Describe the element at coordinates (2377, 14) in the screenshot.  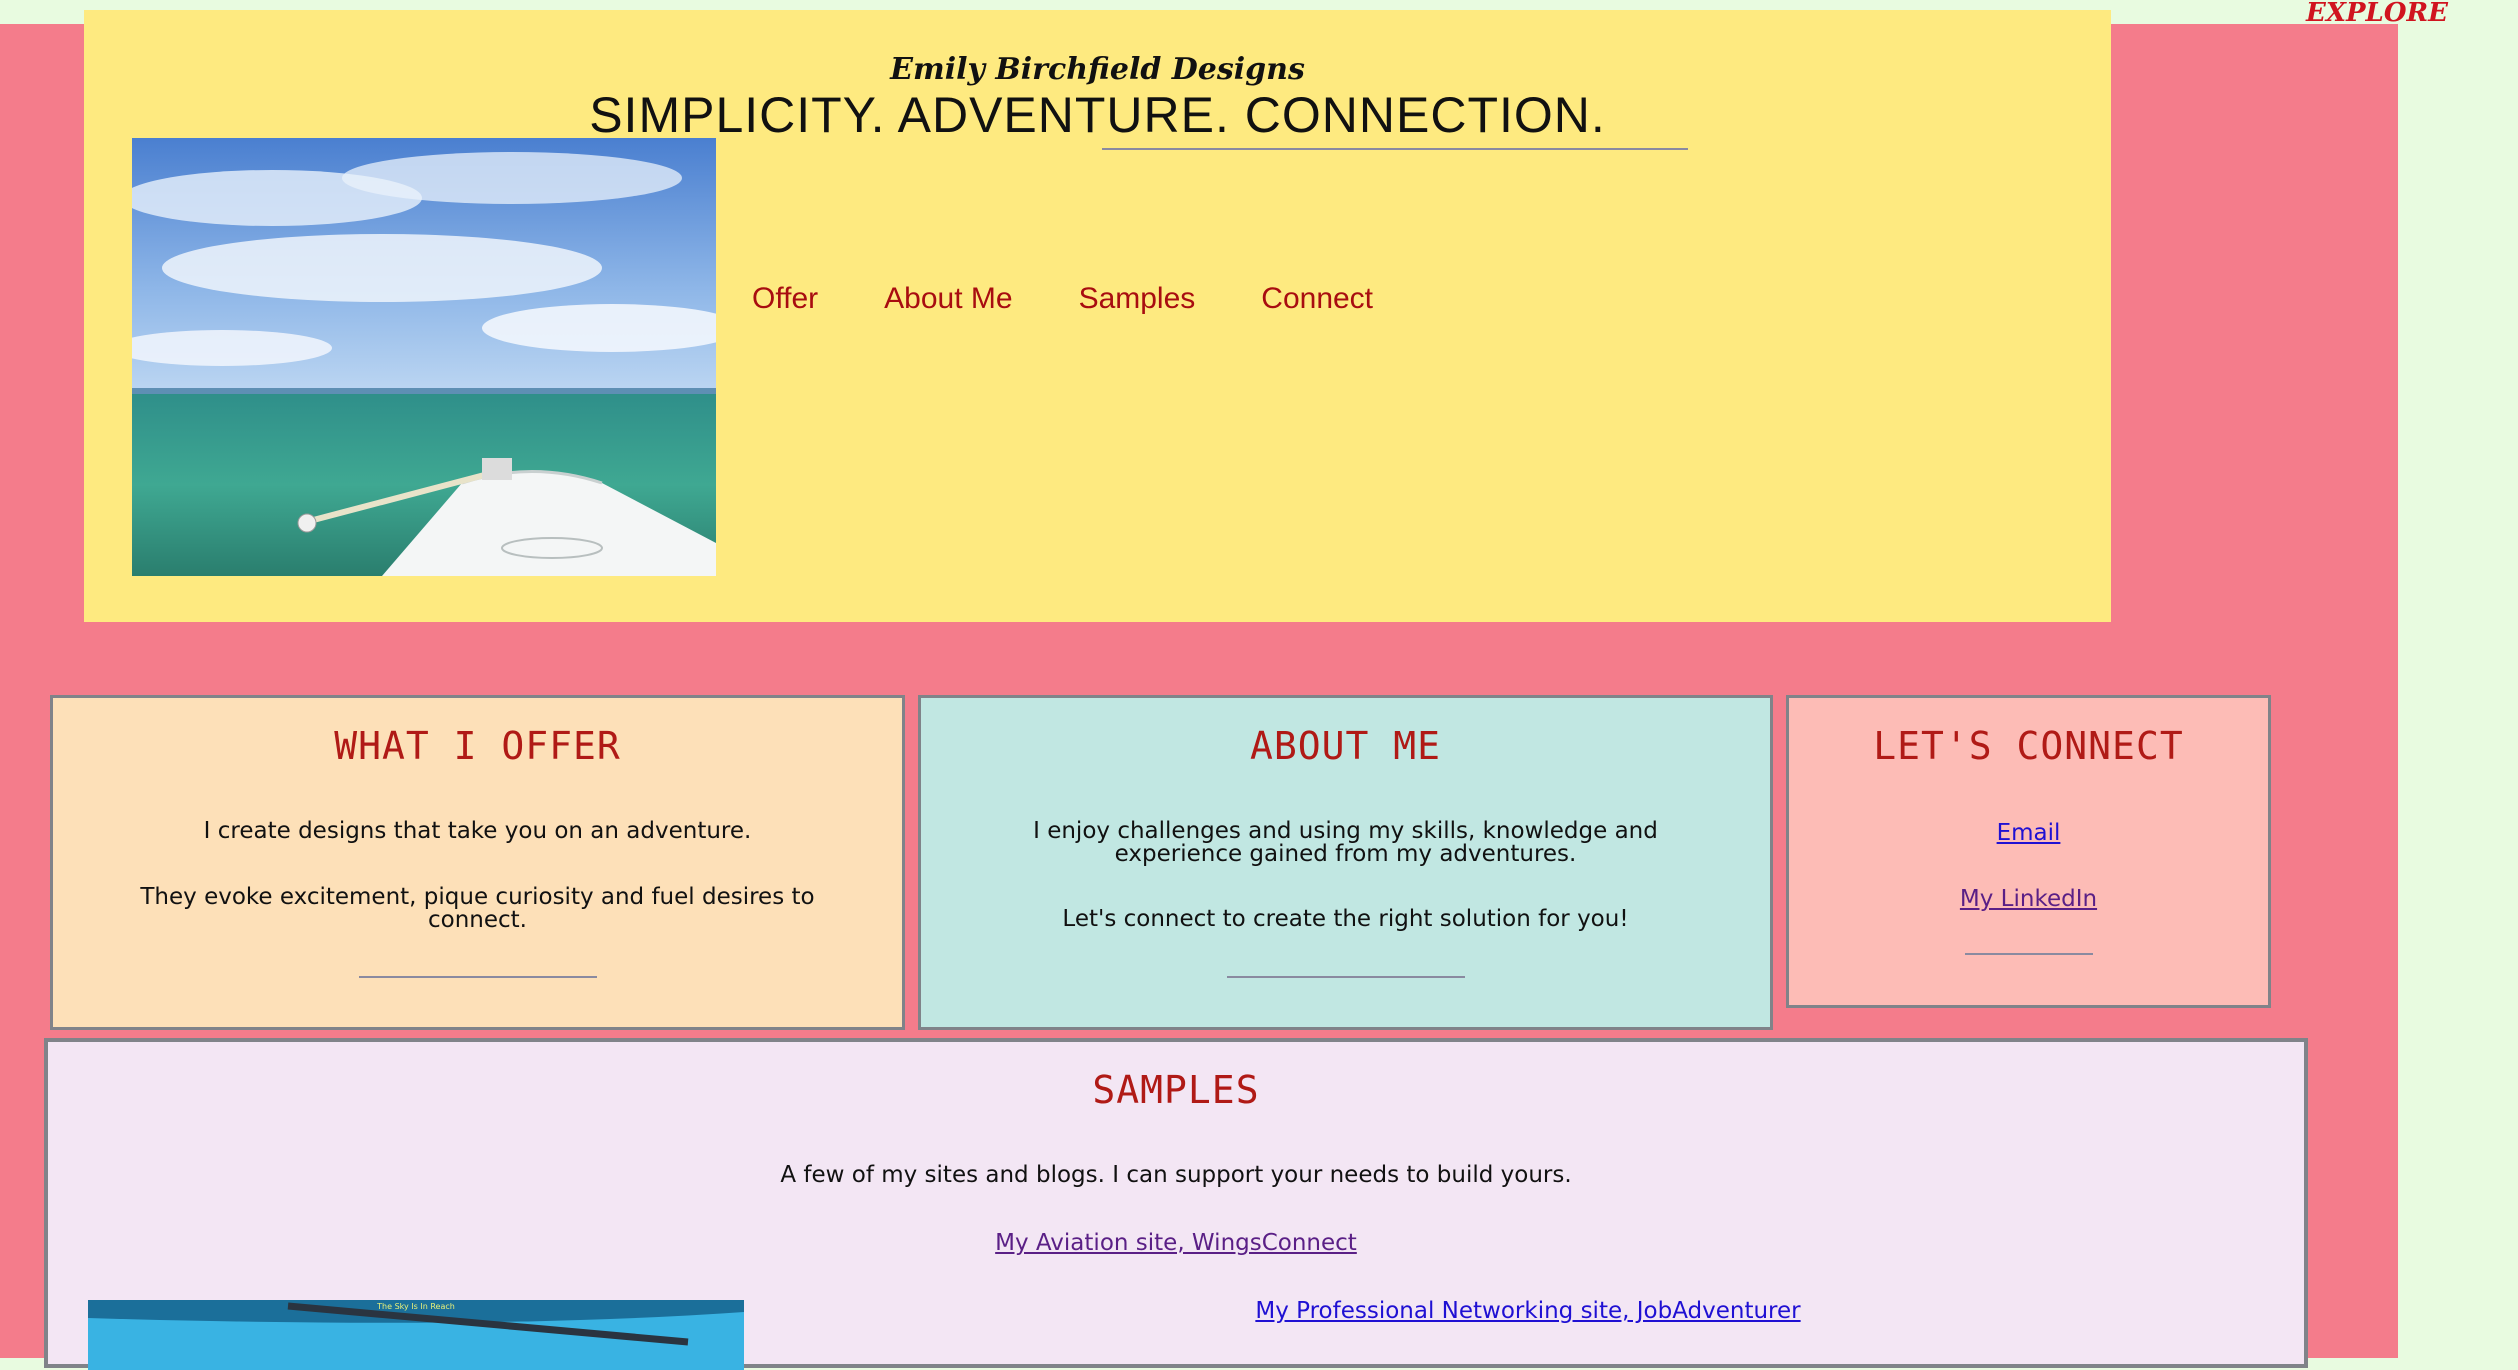
I see `explore-link: EXPLORE` at that location.